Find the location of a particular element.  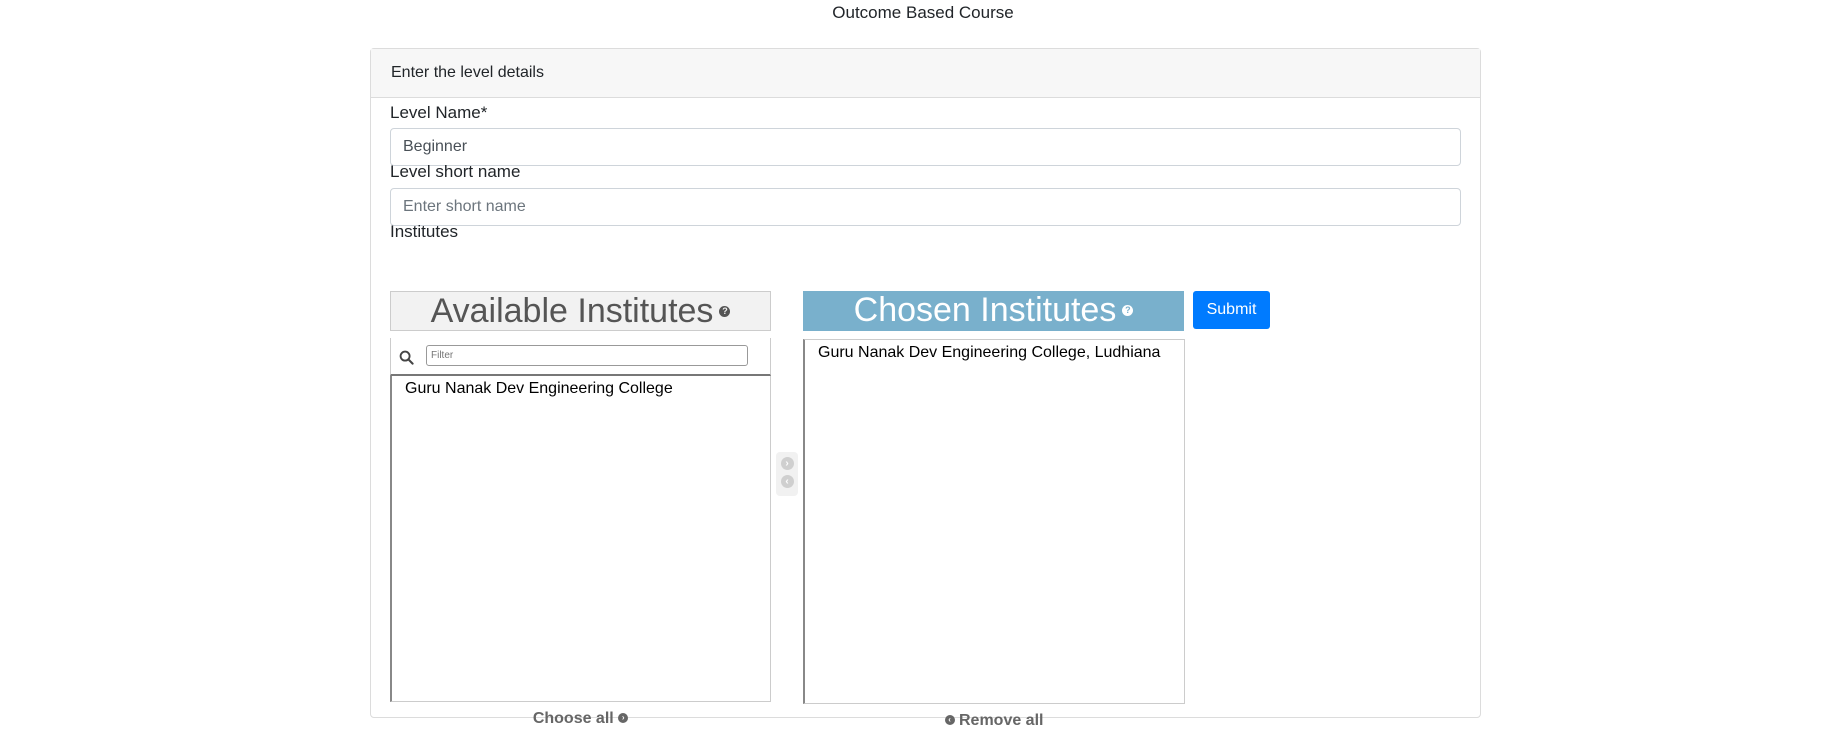

filter-bar is located at coordinates (580, 357).